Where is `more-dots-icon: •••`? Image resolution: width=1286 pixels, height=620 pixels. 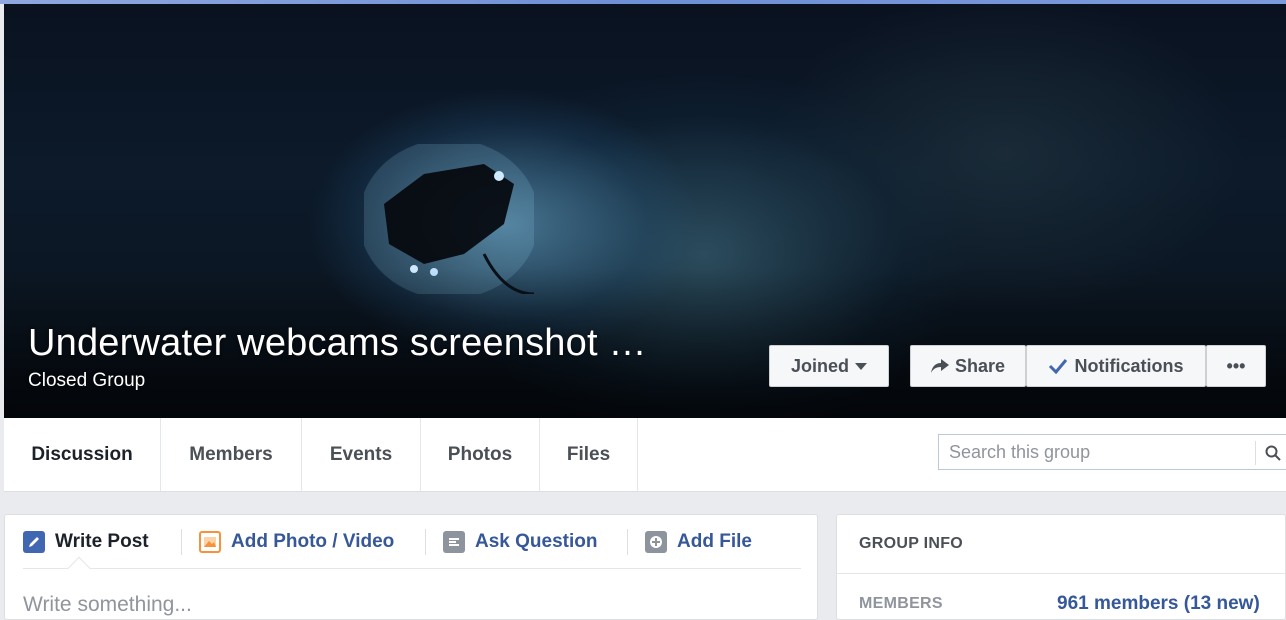 more-dots-icon: ••• is located at coordinates (1236, 365).